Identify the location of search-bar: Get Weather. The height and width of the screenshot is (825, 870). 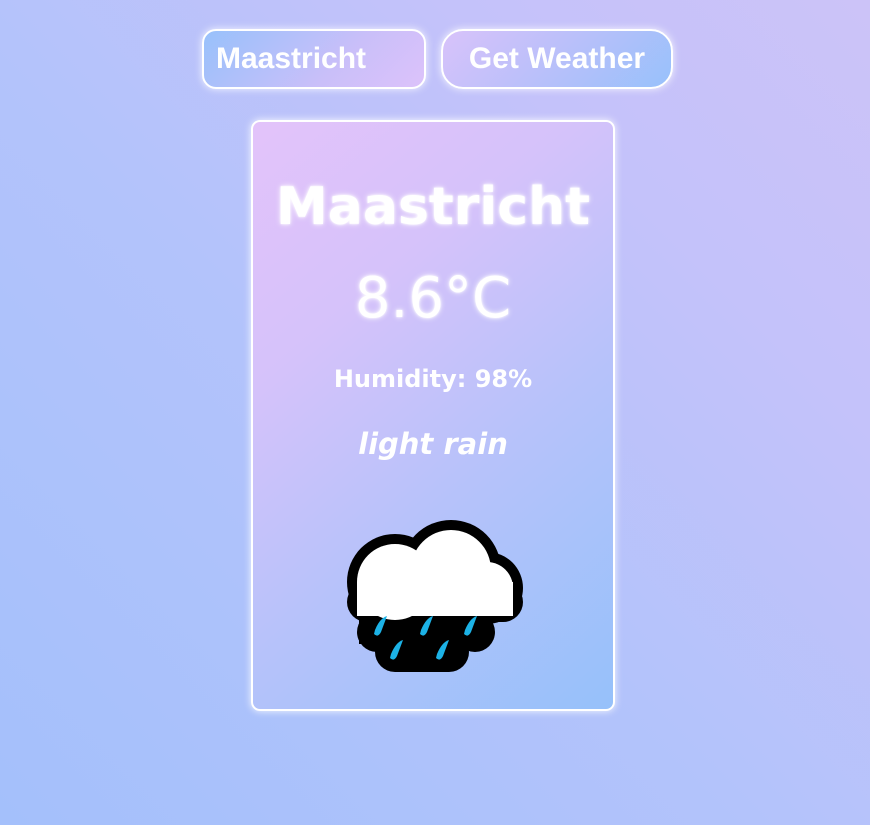
(438, 60).